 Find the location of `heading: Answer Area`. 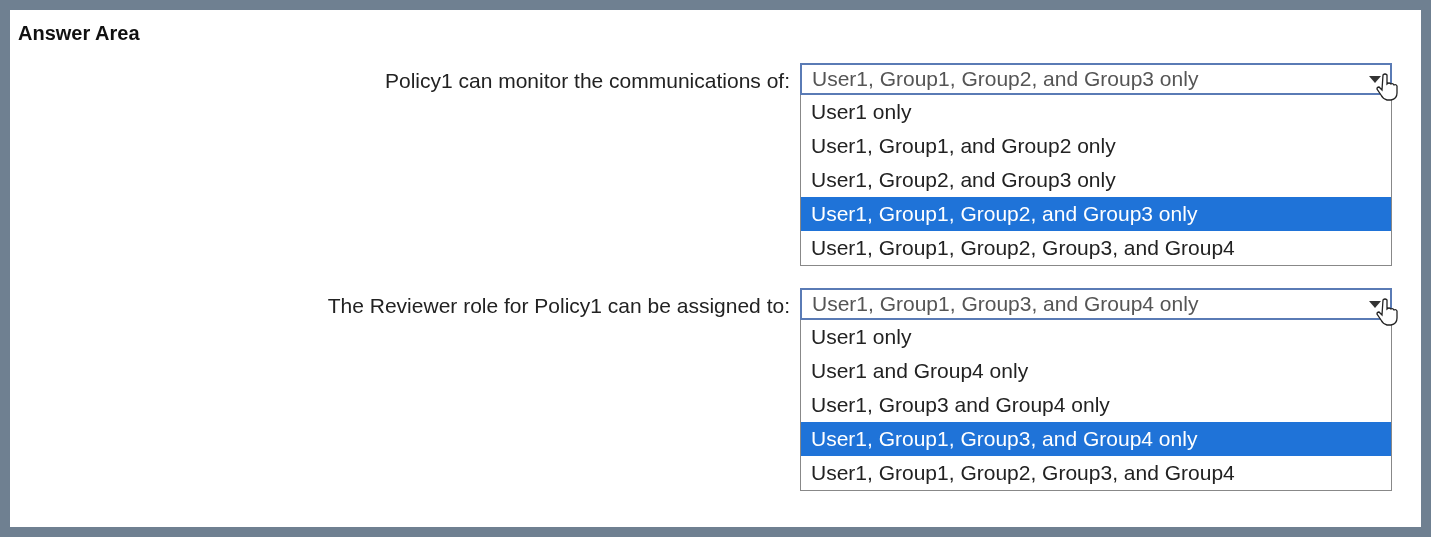

heading: Answer Area is located at coordinates (79, 33).